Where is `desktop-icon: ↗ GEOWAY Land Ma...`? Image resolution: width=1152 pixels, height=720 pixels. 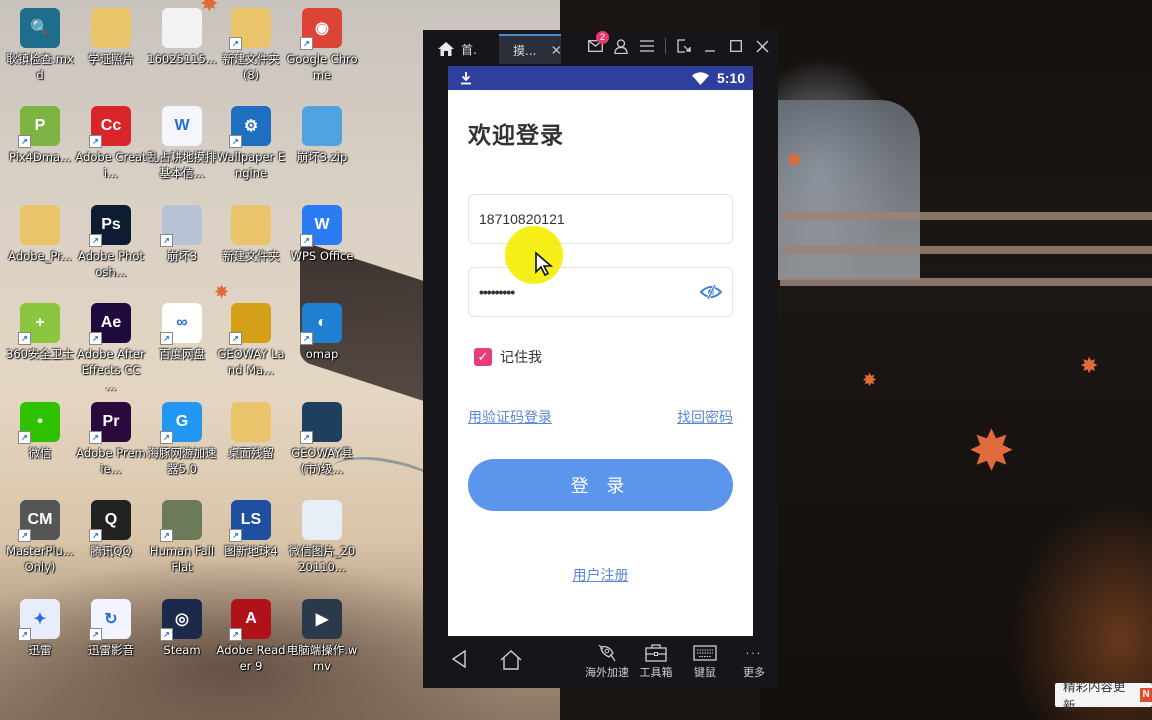 desktop-icon: ↗ GEOWAY Land Ma... is located at coordinates (251, 340).